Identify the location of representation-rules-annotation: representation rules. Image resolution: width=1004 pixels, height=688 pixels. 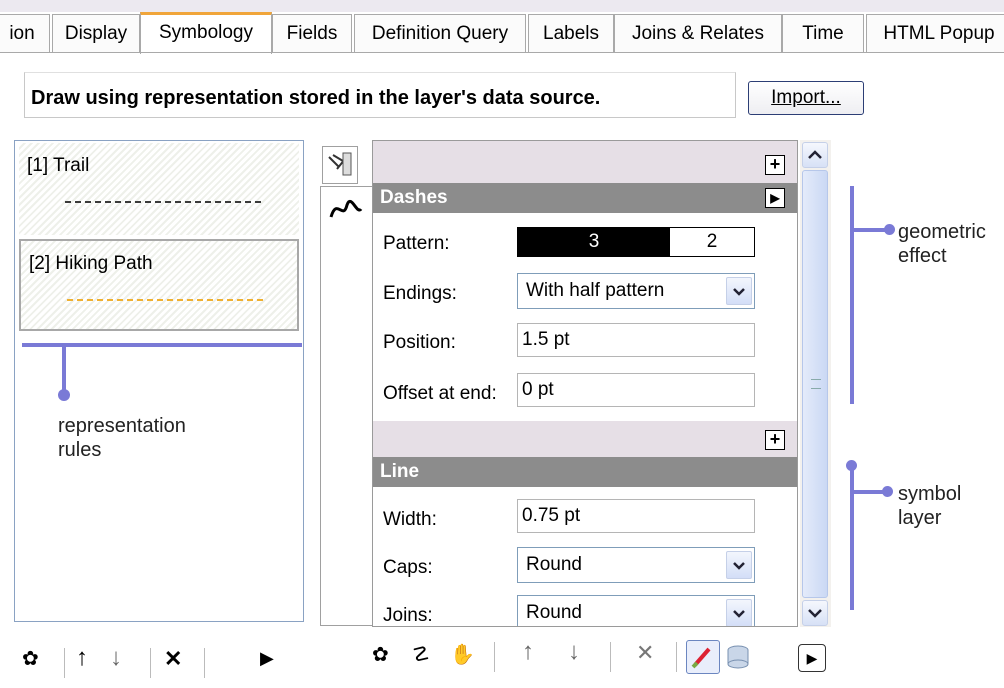
(122, 438).